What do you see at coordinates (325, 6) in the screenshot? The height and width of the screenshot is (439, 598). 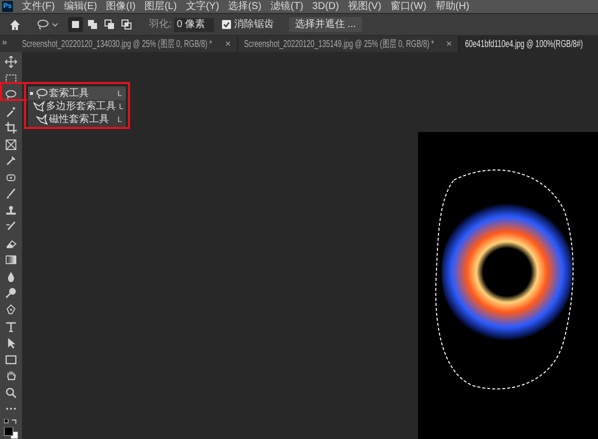 I see `menu-item: 3D(D)` at bounding box center [325, 6].